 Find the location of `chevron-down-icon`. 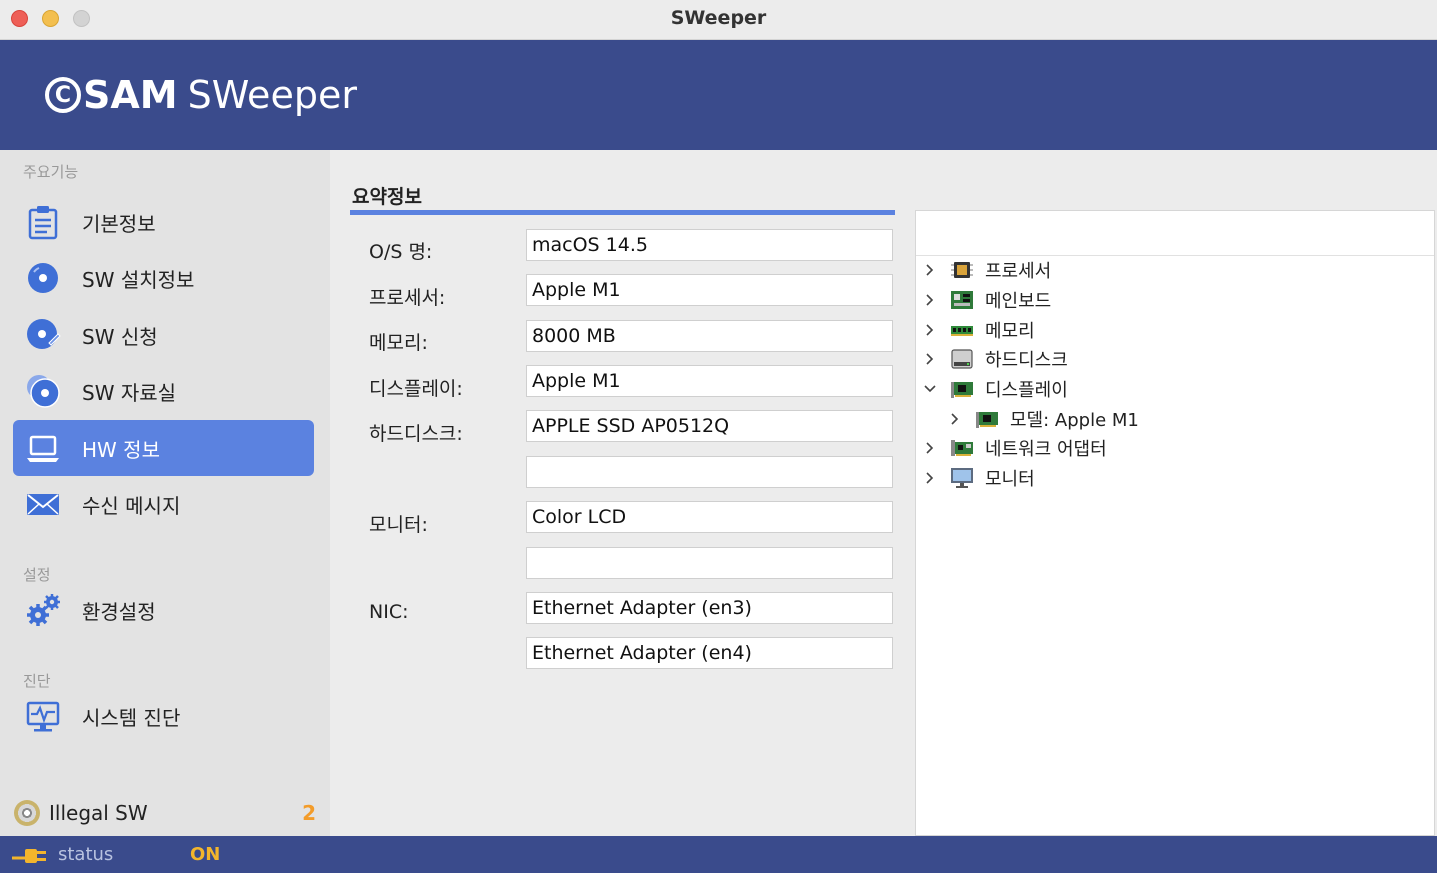

chevron-down-icon is located at coordinates (930, 389).